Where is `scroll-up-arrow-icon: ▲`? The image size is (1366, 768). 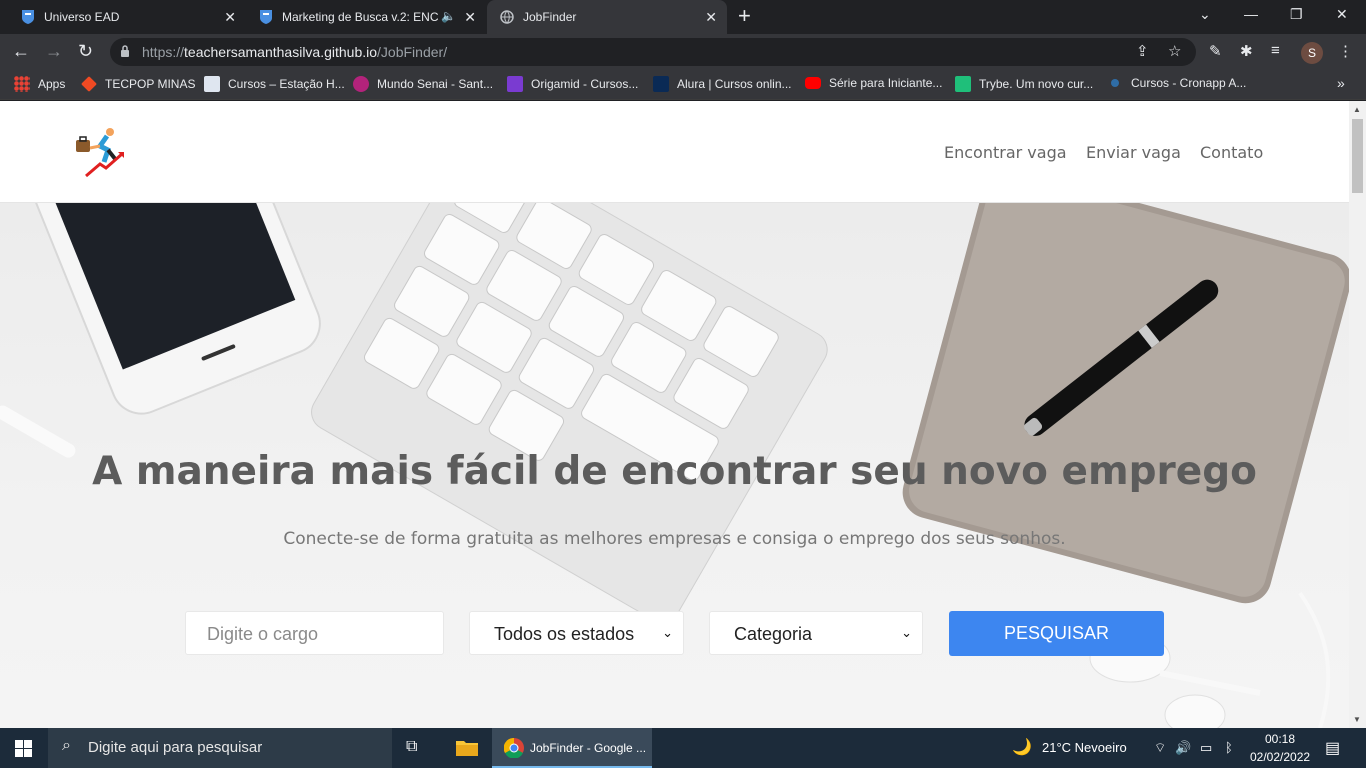
scroll-up-arrow-icon: ▲ is located at coordinates (1357, 109).